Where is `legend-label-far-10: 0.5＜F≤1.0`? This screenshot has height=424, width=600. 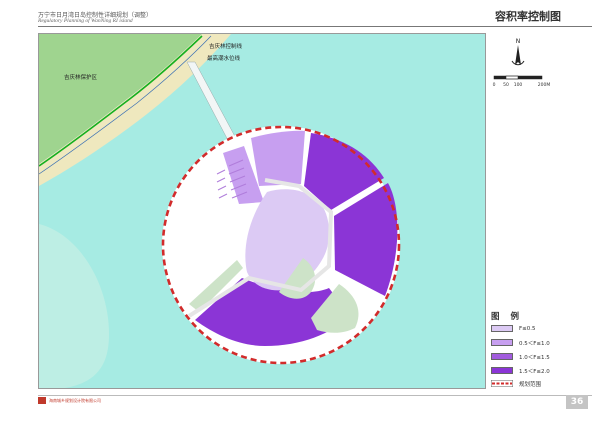
legend-label-far-10: 0.5＜F≤1.0 is located at coordinates (534, 343).